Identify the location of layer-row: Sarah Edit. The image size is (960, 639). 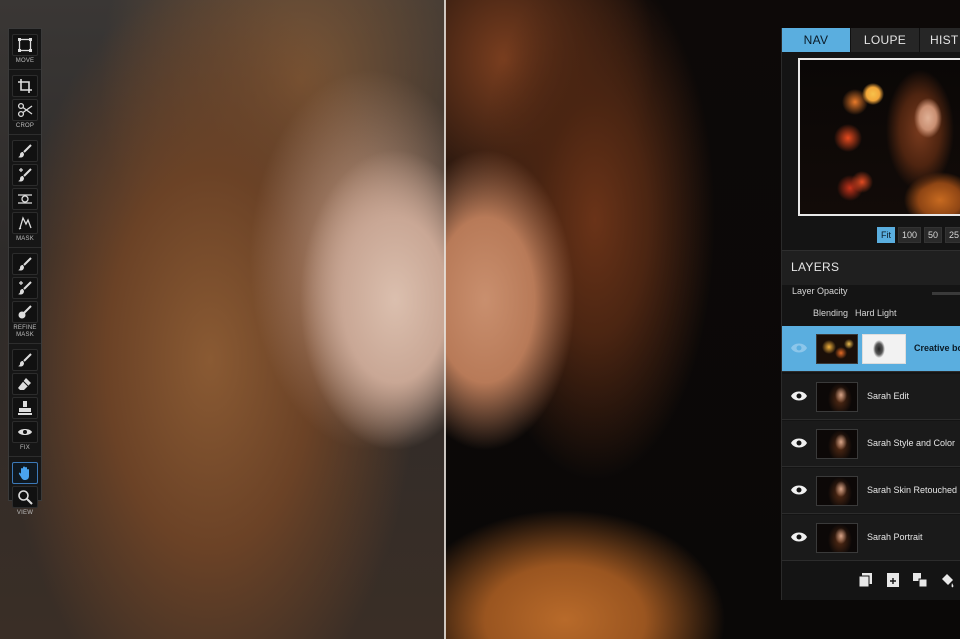
(871, 397).